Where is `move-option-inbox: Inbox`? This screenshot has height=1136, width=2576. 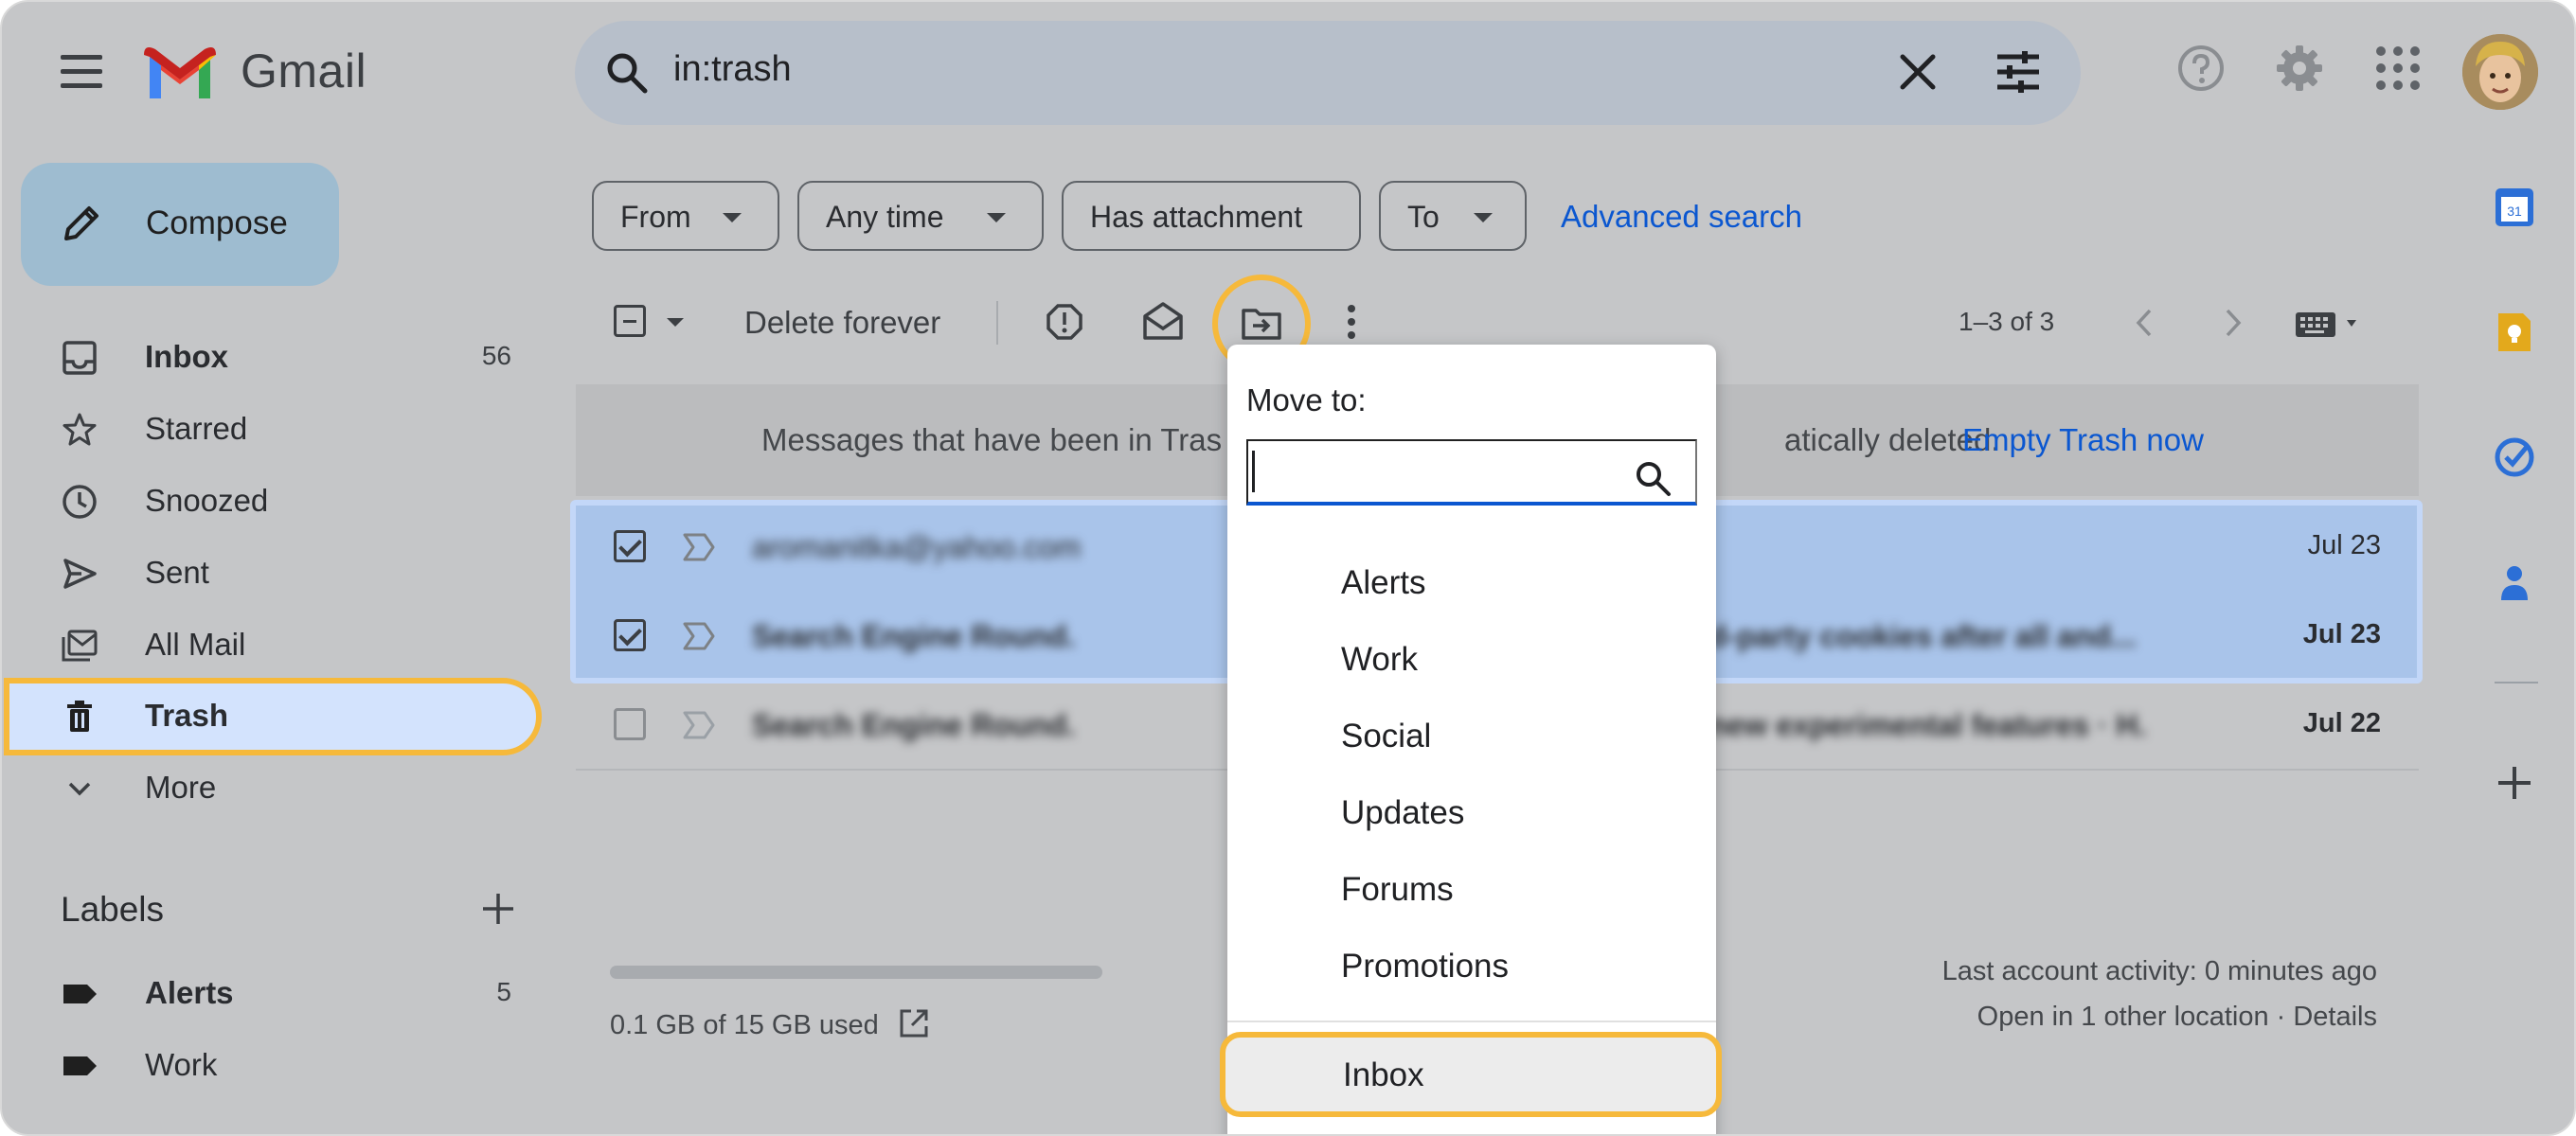 move-option-inbox: Inbox is located at coordinates (1471, 1074).